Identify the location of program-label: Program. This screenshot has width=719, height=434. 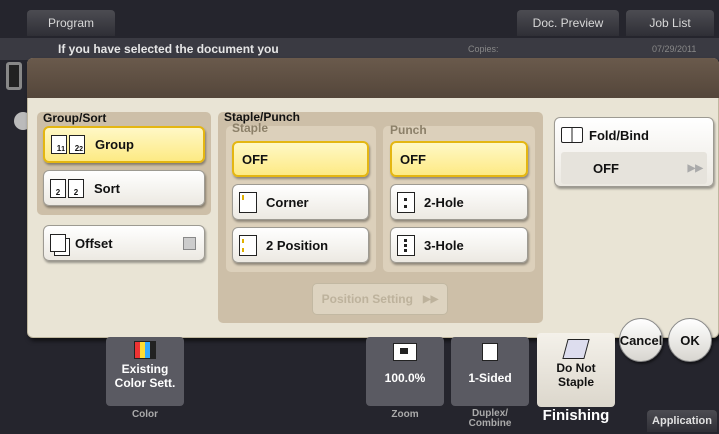
(70, 23).